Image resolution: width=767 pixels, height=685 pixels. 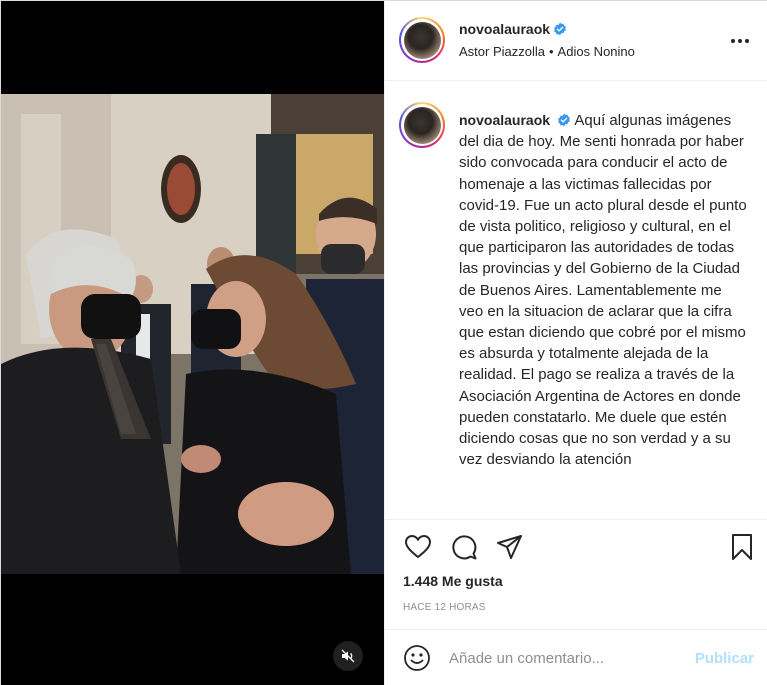 What do you see at coordinates (596, 51) in the screenshot?
I see `audio-title: Adios Nonino` at bounding box center [596, 51].